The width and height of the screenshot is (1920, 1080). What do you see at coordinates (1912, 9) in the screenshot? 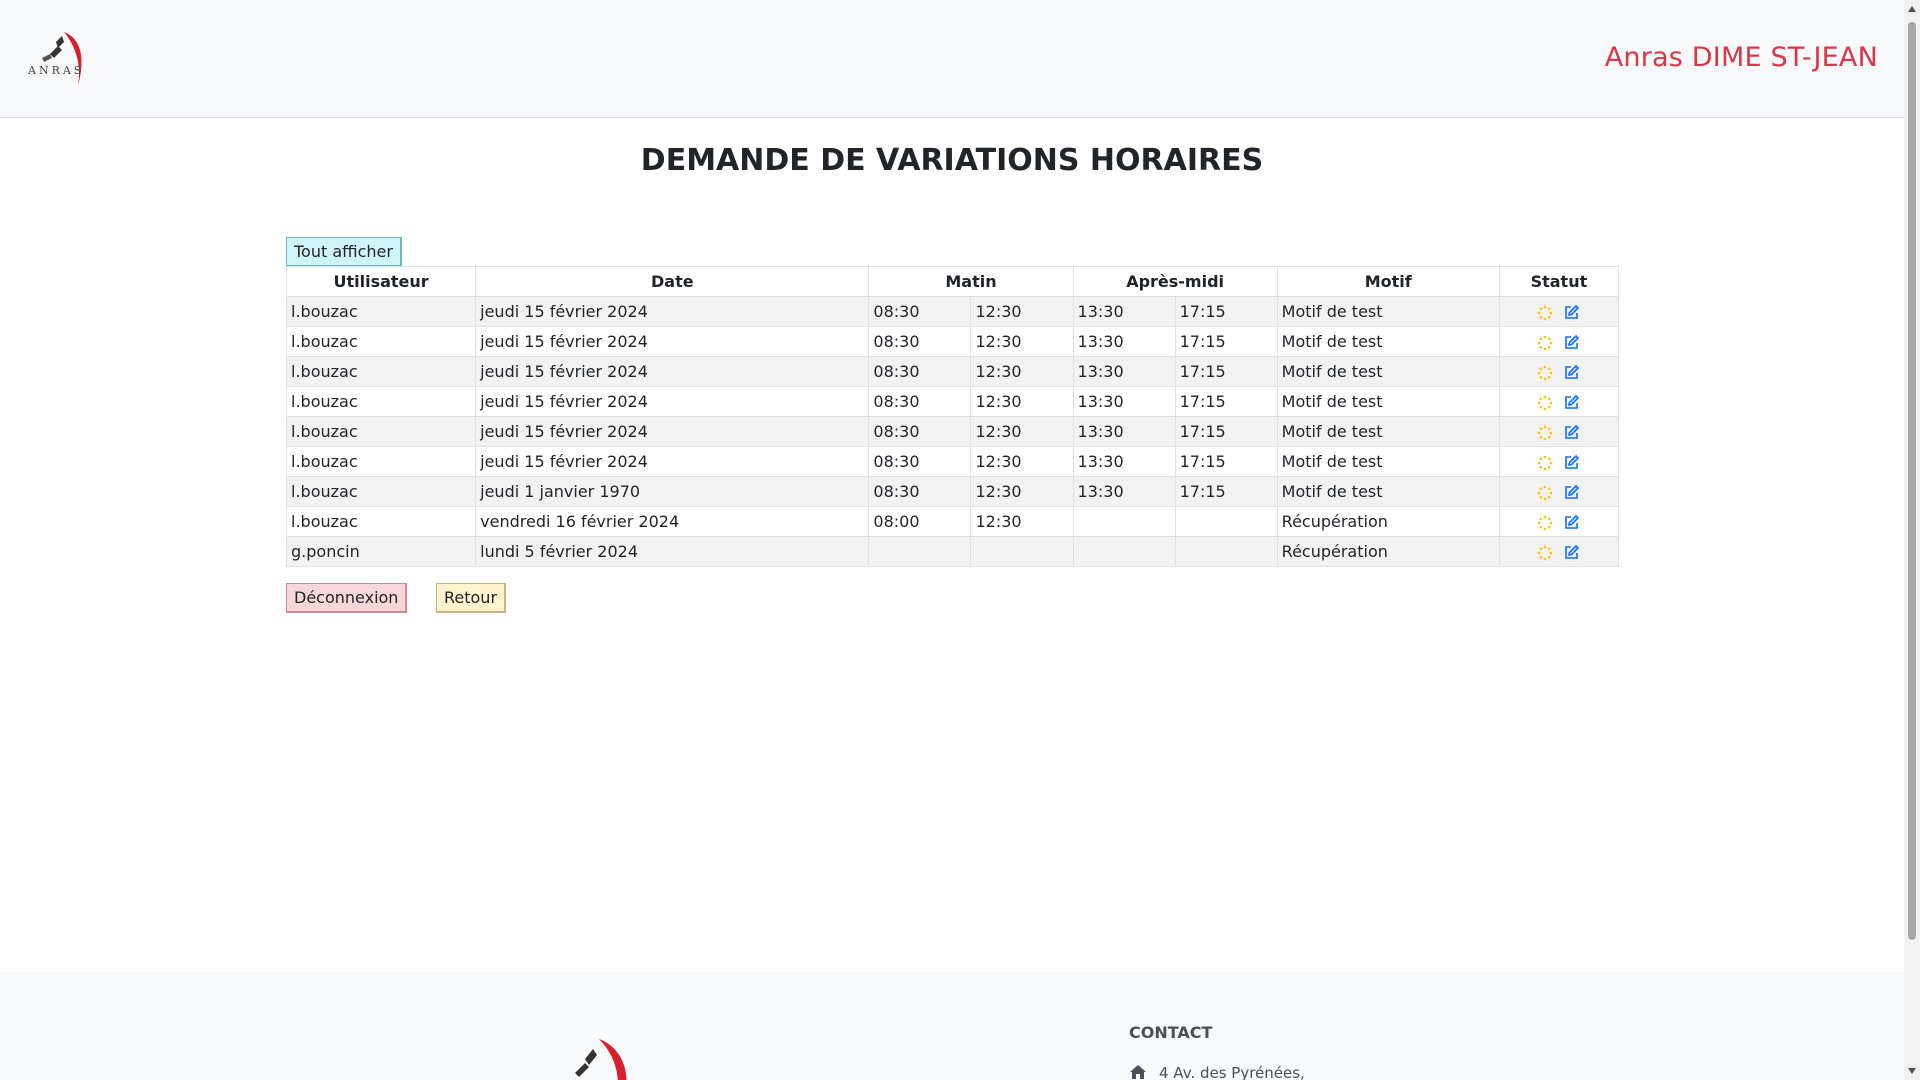
I see `scroll-up-arrow-icon` at bounding box center [1912, 9].